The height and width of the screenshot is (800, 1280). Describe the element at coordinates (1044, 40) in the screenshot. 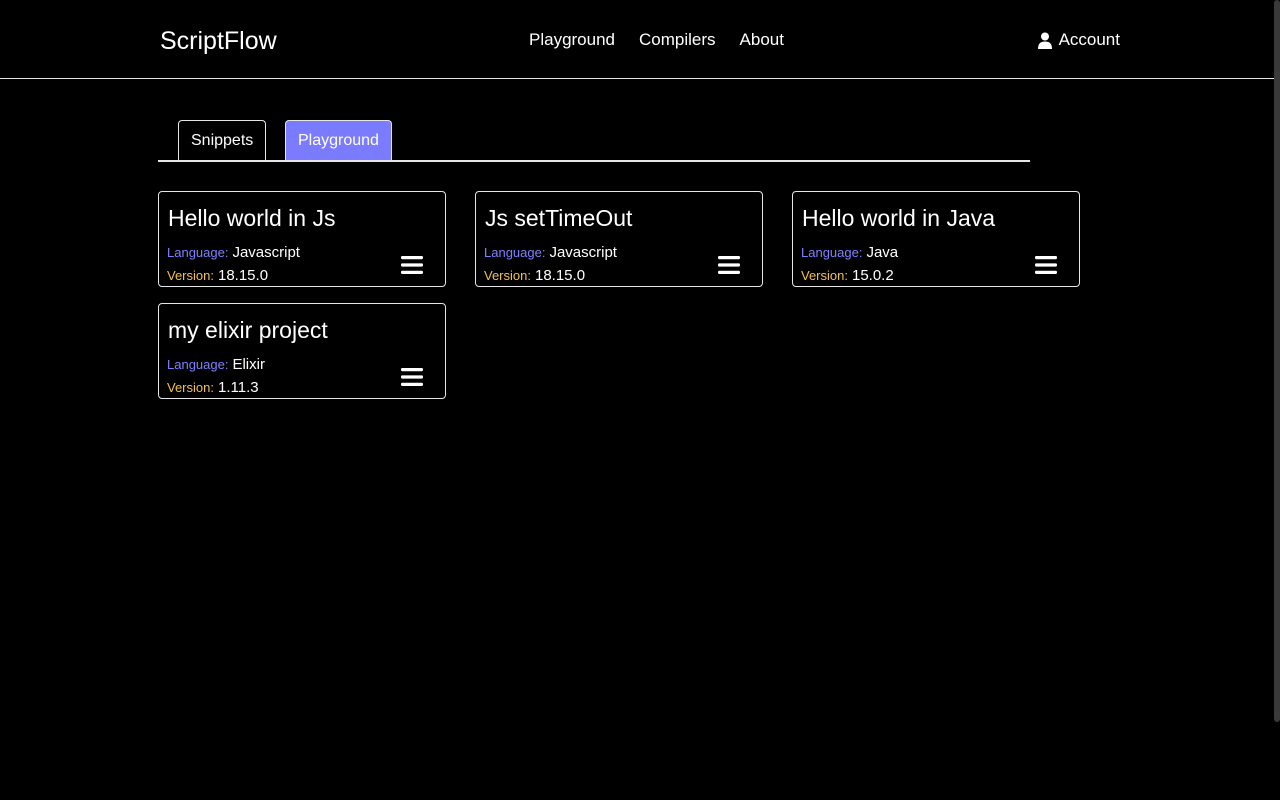

I see `user-icon` at that location.